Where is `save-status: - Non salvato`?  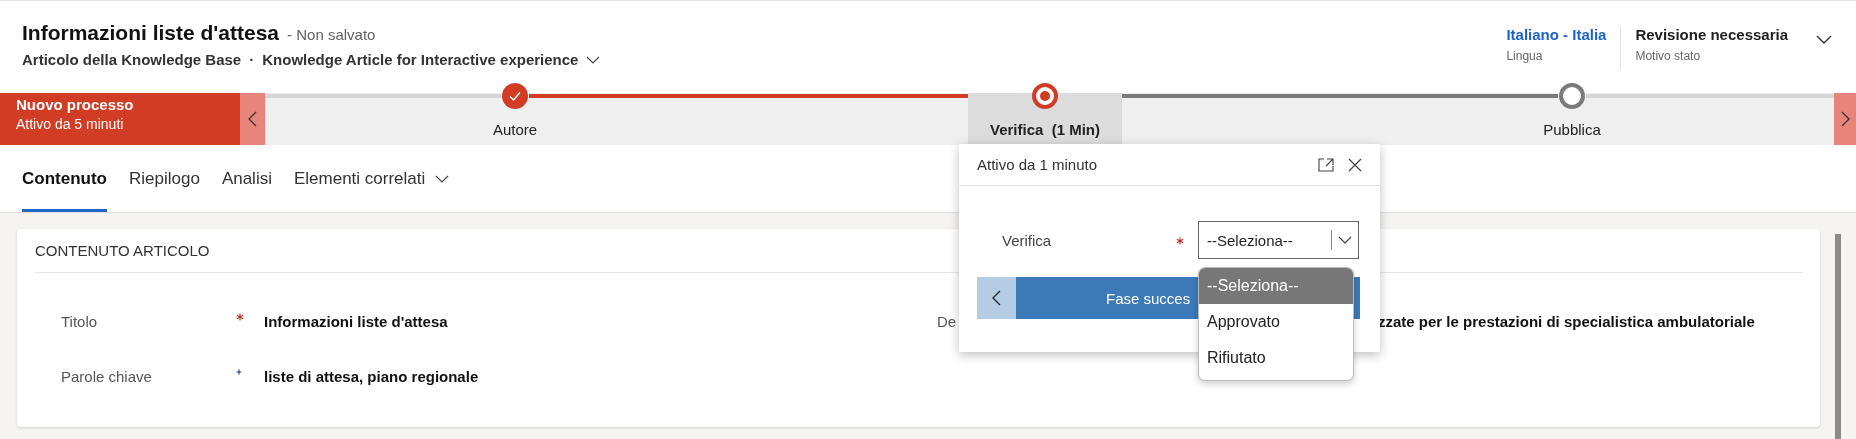
save-status: - Non salvato is located at coordinates (331, 34).